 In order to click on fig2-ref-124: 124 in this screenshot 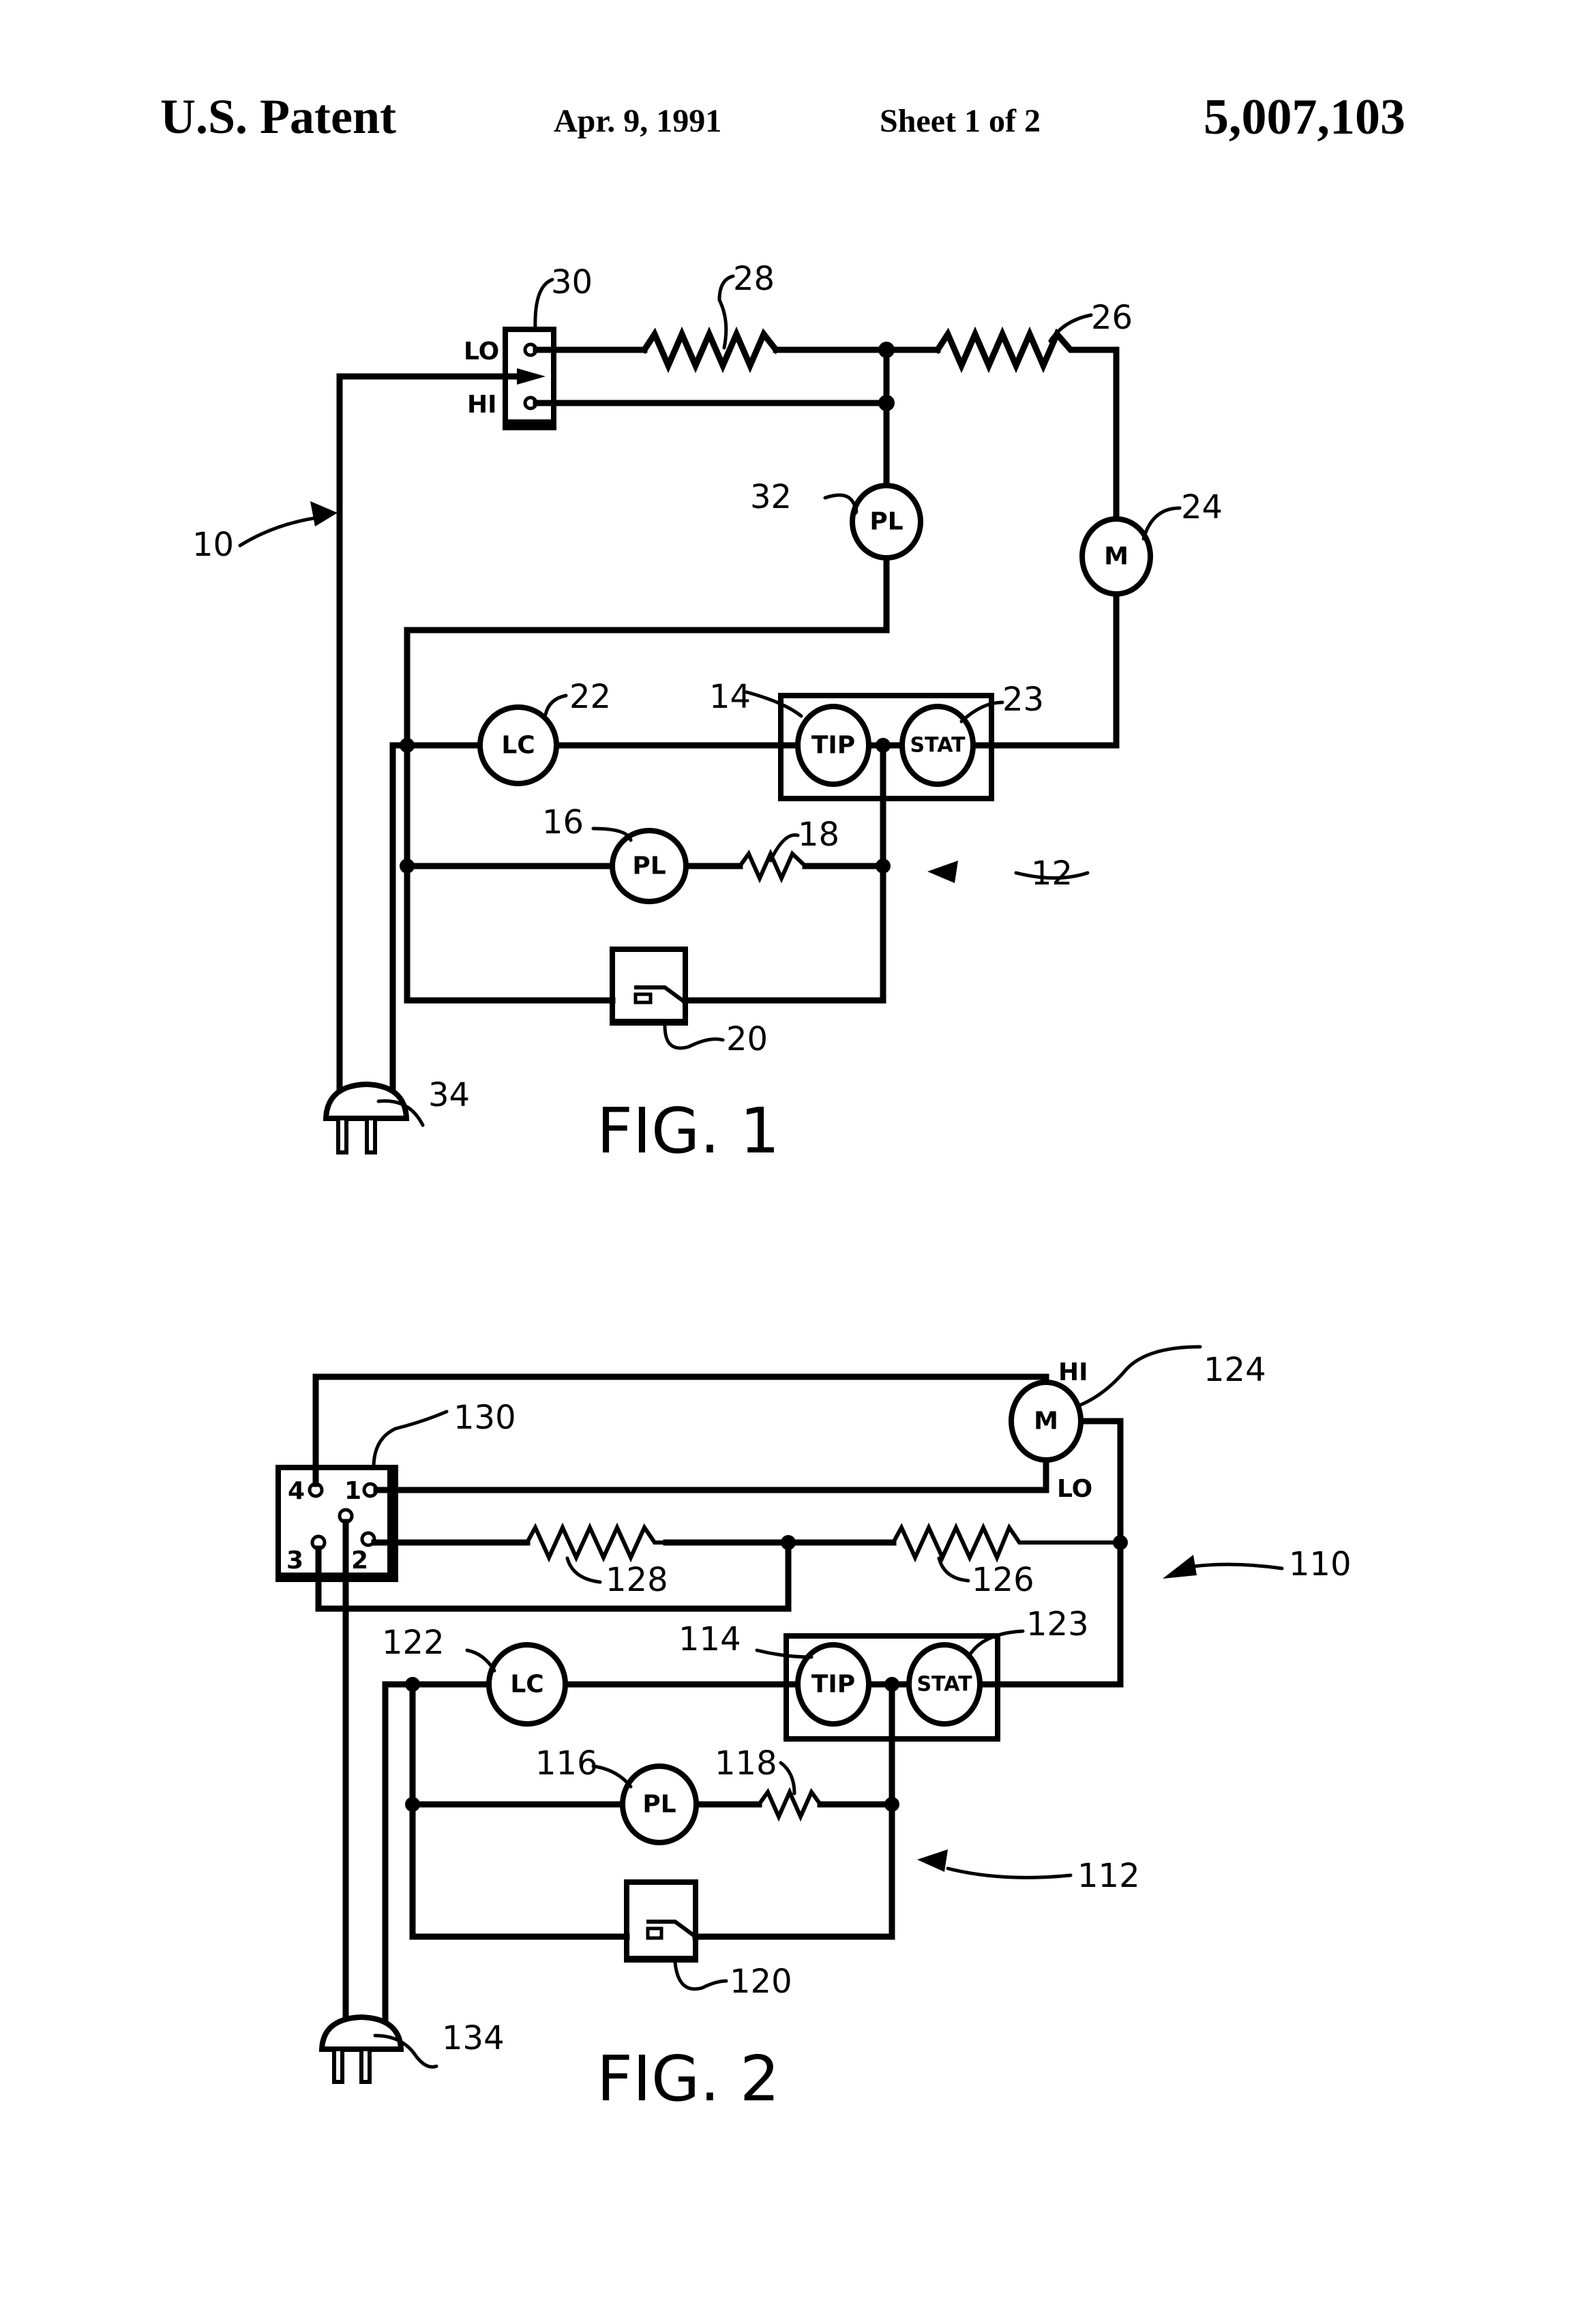, I will do `click(1235, 1370)`.